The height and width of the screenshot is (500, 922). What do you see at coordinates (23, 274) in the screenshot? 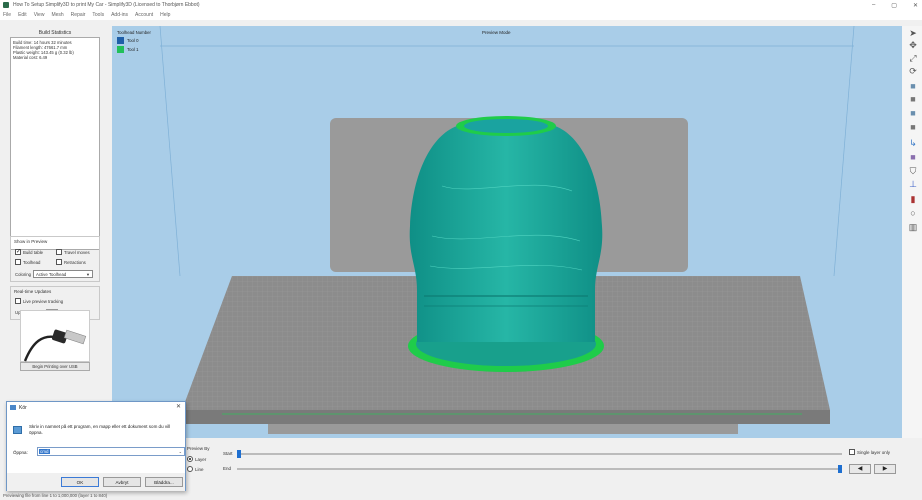
I see `coloring-label: Coloring` at bounding box center [23, 274].